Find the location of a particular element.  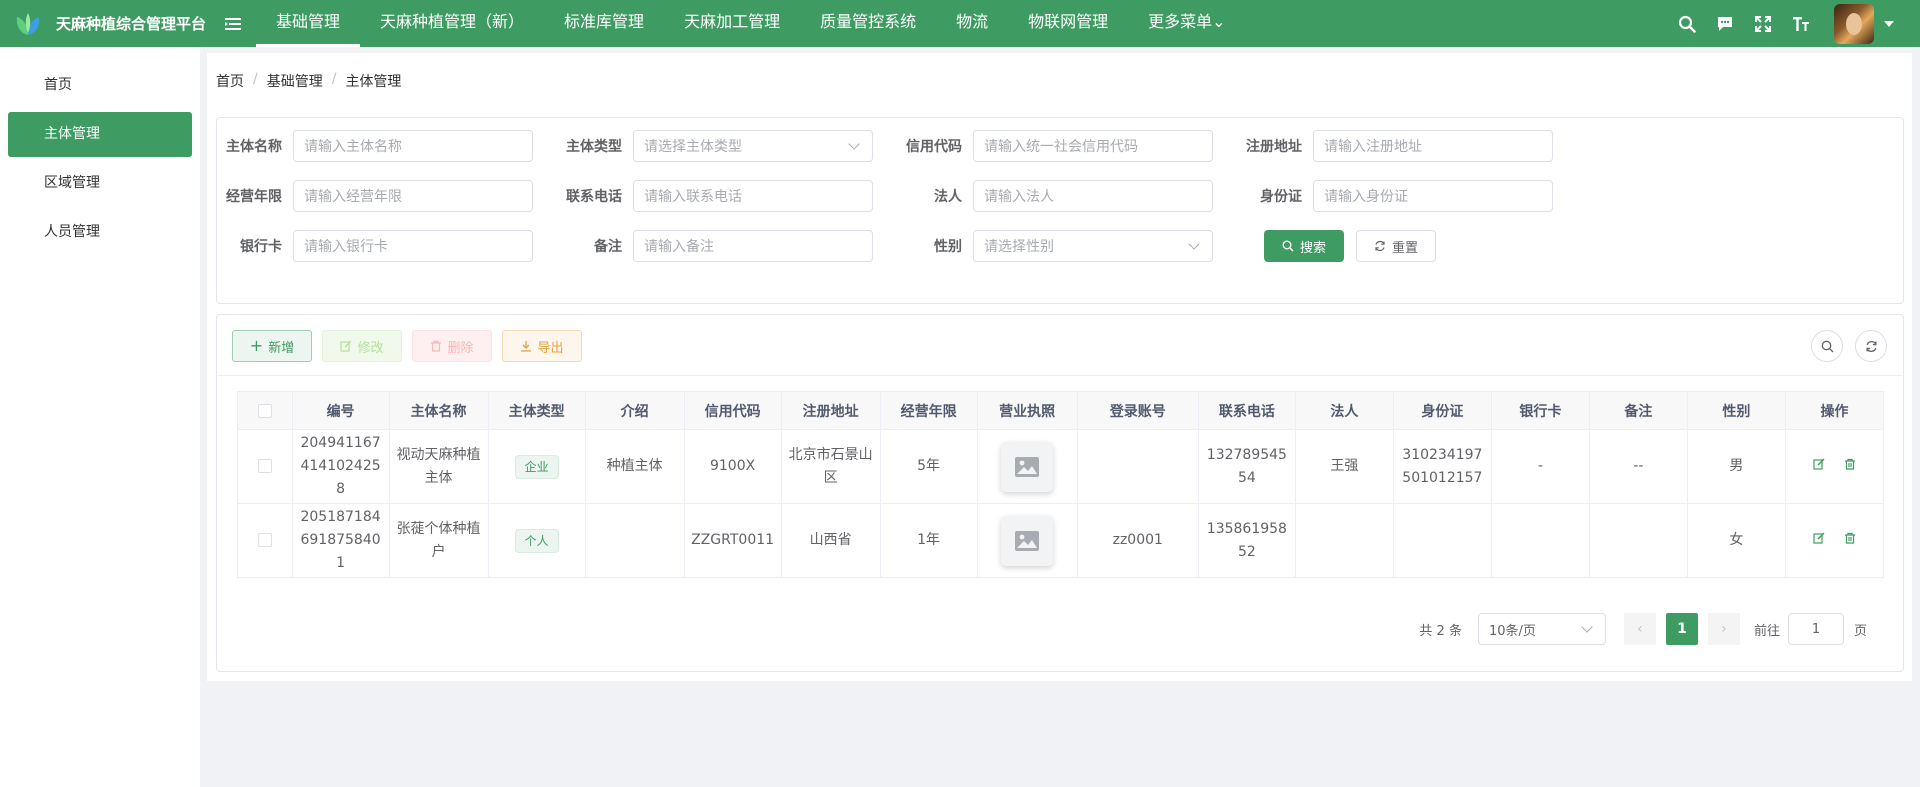

sidebar: 首页 主体管理 区域管理 人员管理 is located at coordinates (100, 417).